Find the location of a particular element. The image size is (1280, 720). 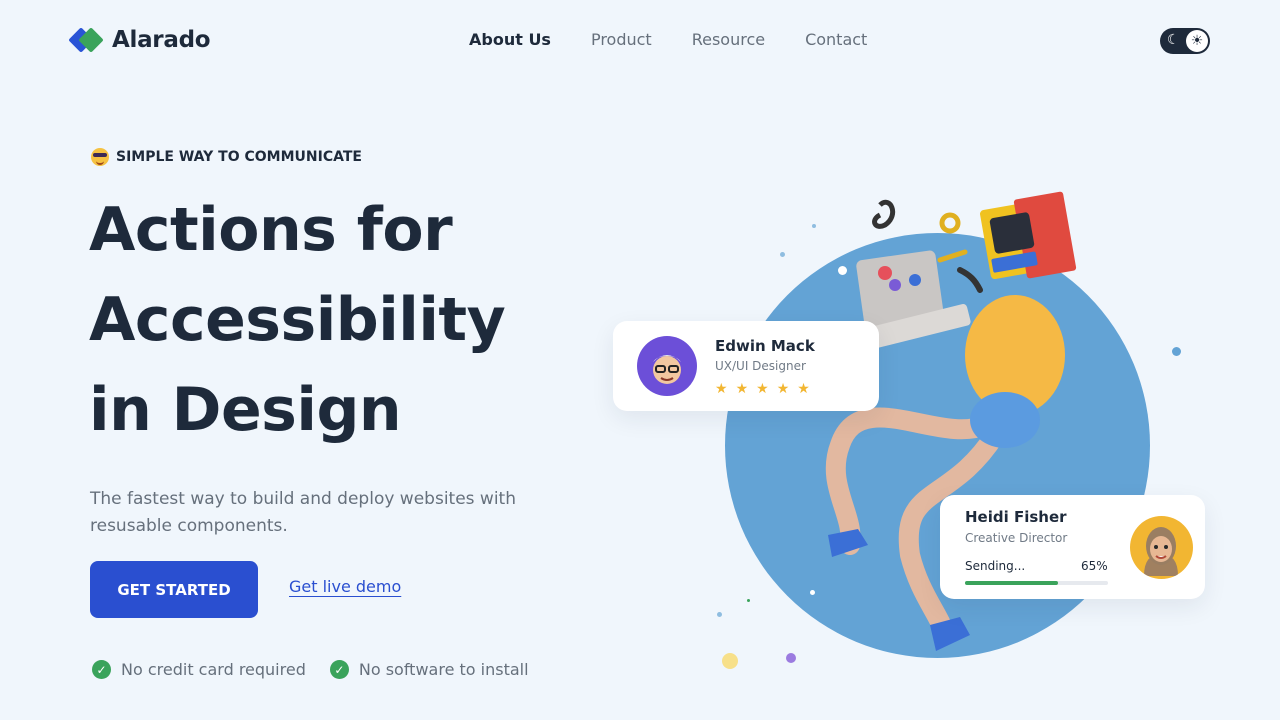

brand-logo: Alarado is located at coordinates (139, 40).